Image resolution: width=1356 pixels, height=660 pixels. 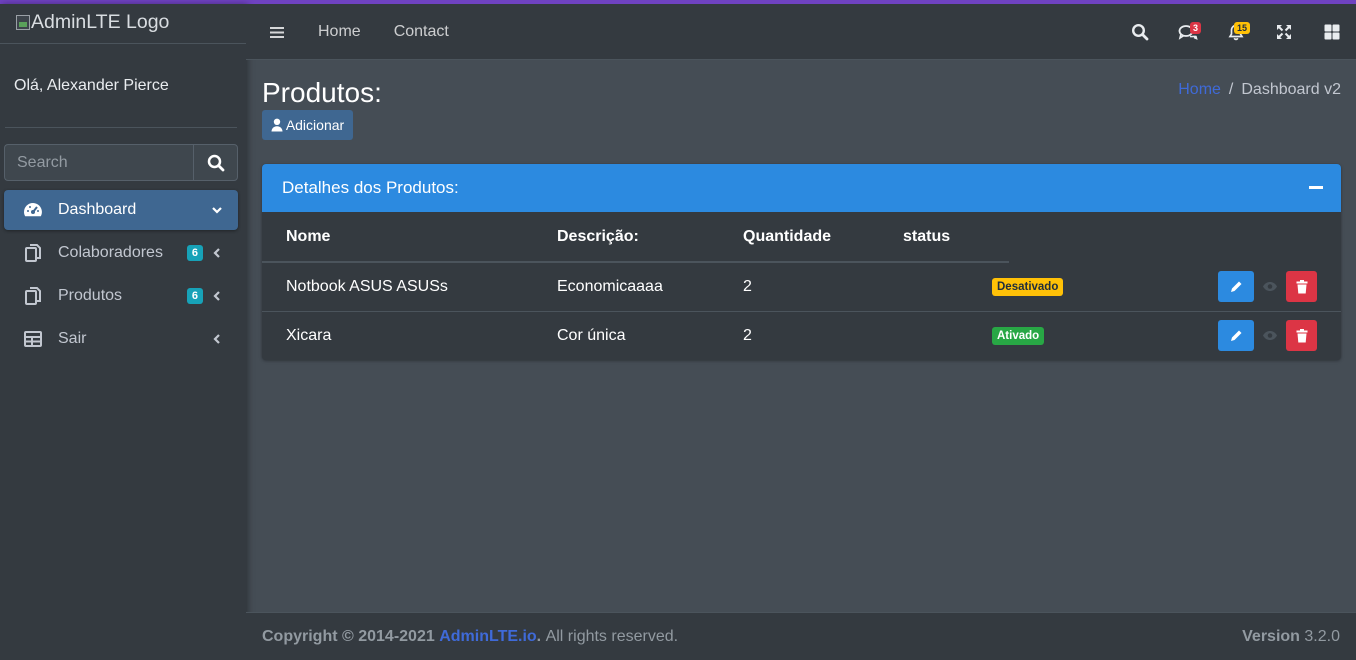 What do you see at coordinates (91, 85) in the screenshot?
I see `user-greeting: Olá, Alexander Pierce` at bounding box center [91, 85].